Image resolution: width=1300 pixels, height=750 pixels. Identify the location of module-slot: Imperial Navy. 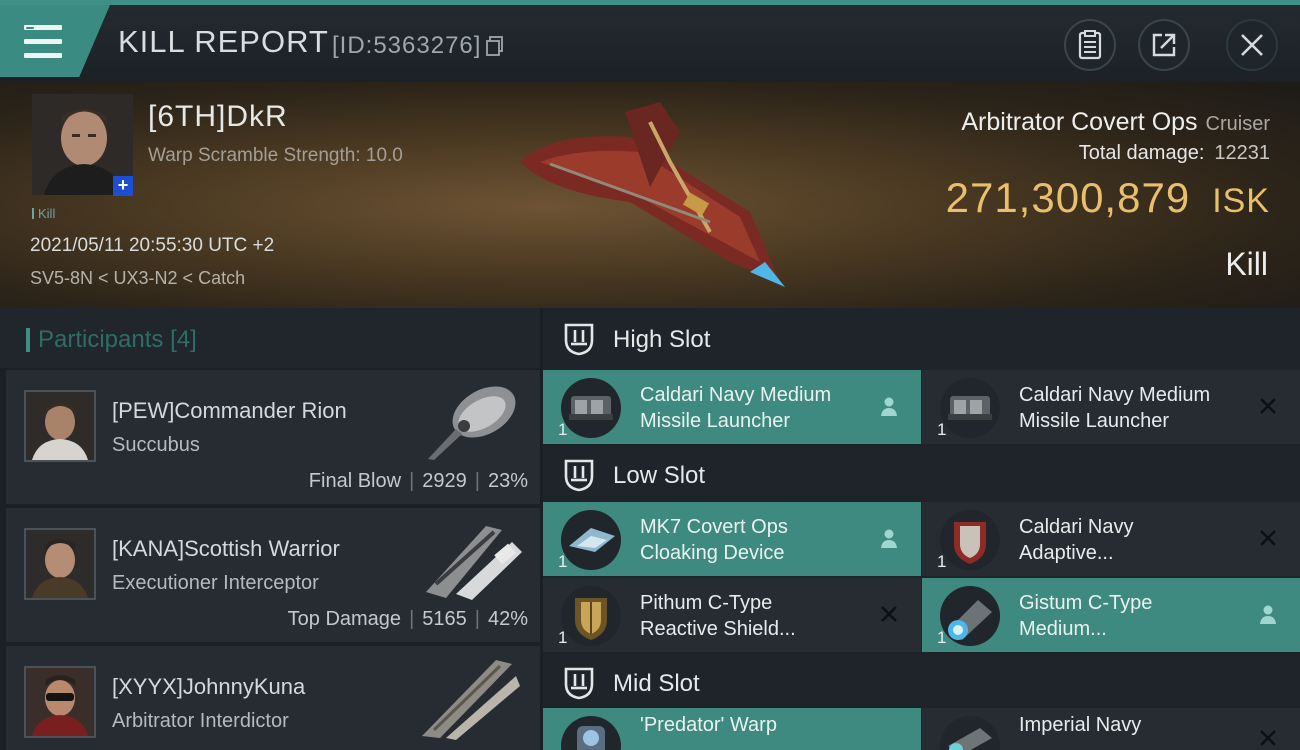
(1111, 729).